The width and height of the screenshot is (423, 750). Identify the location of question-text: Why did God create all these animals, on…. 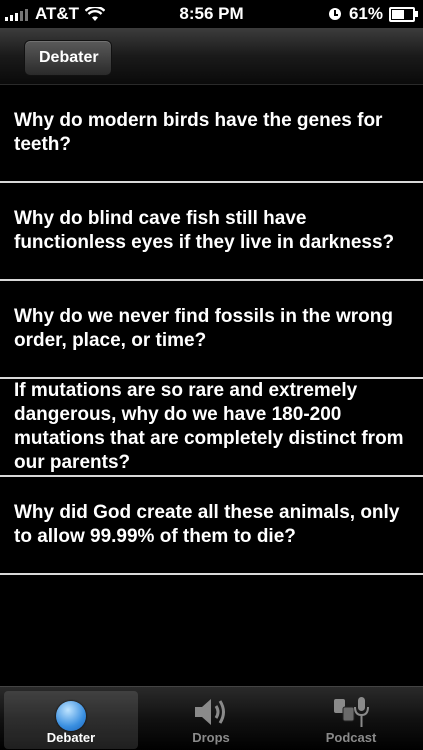
(207, 524).